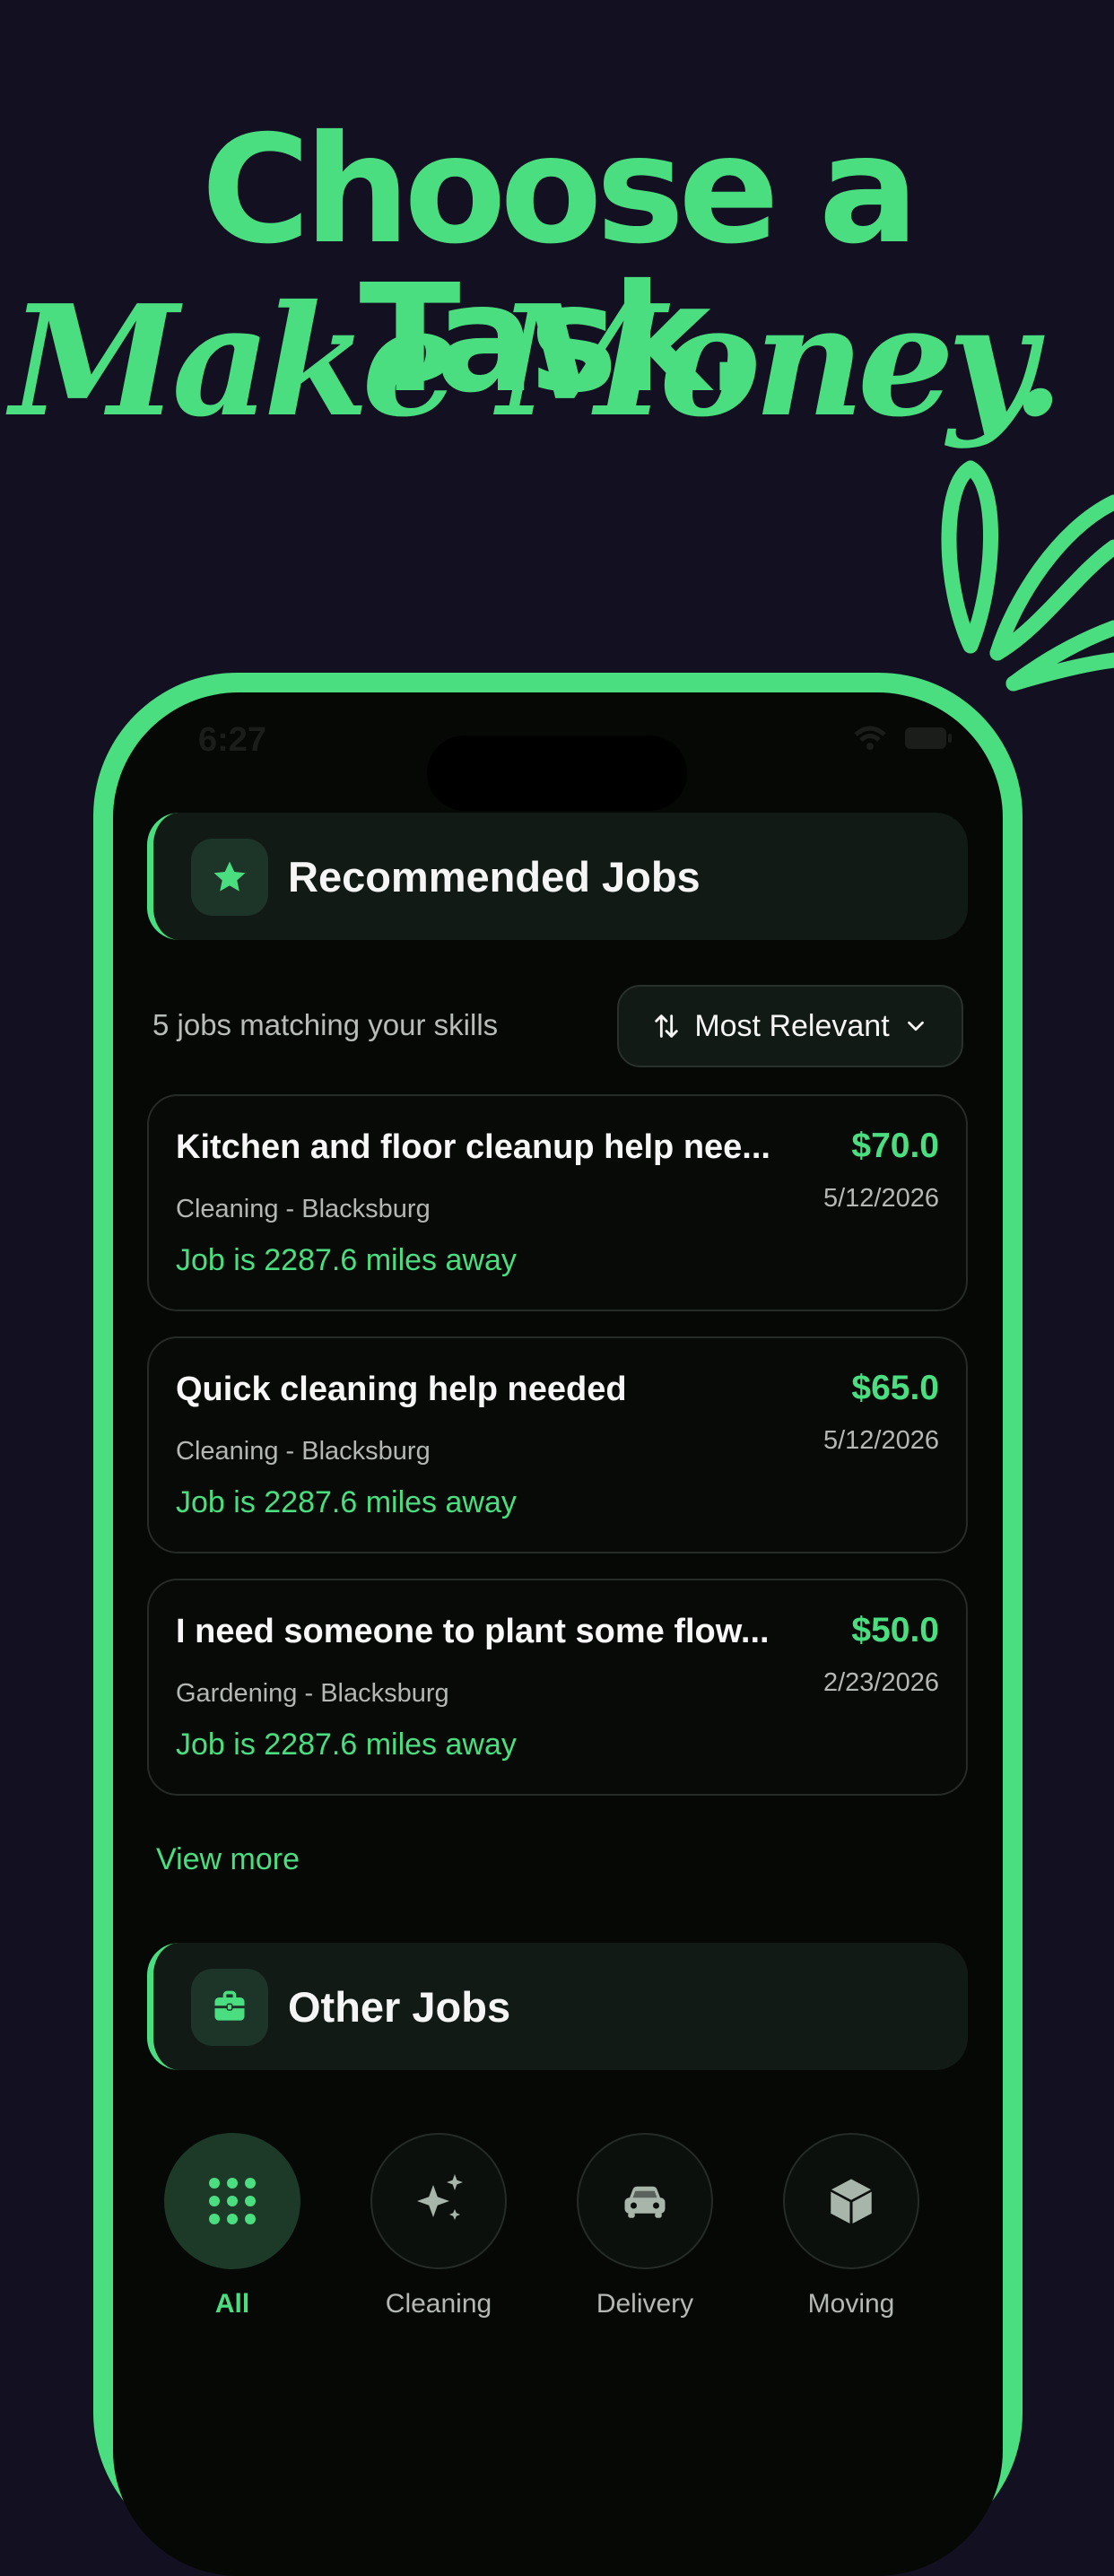  I want to click on grid-icon, so click(232, 2201).